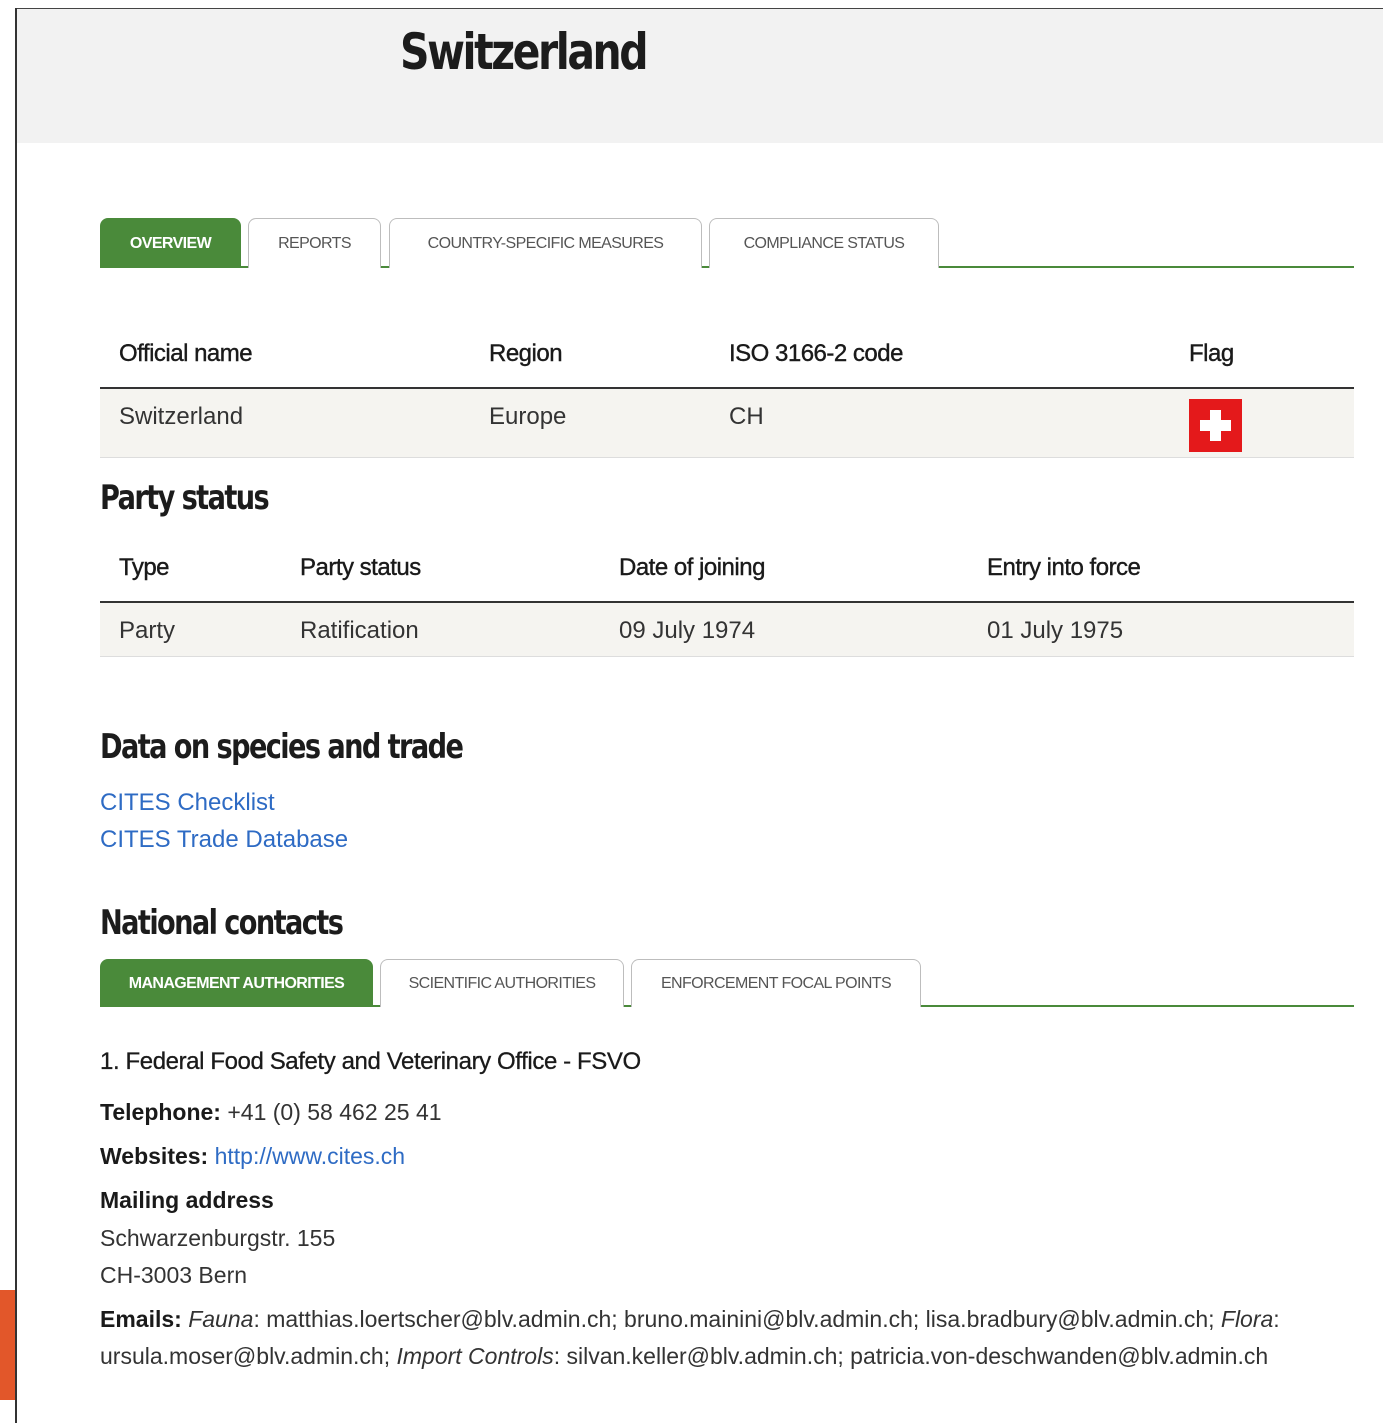 The width and height of the screenshot is (1383, 1423). I want to click on address-line-2: CH-3003 Bern, so click(174, 1275).